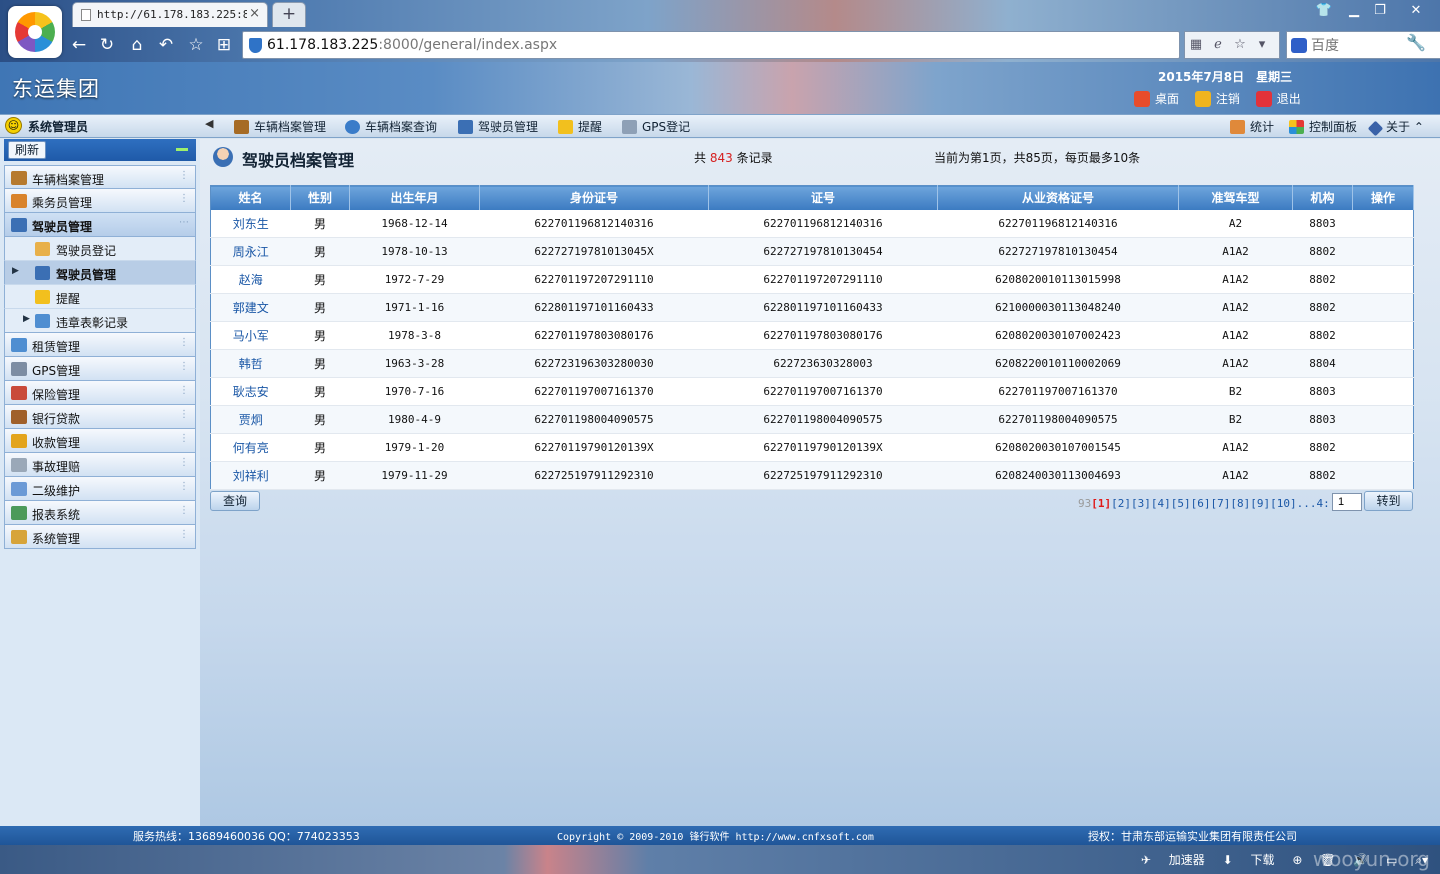 This screenshot has height=874, width=1440. What do you see at coordinates (1221, 503) in the screenshot?
I see `pager-page-link: [7]` at bounding box center [1221, 503].